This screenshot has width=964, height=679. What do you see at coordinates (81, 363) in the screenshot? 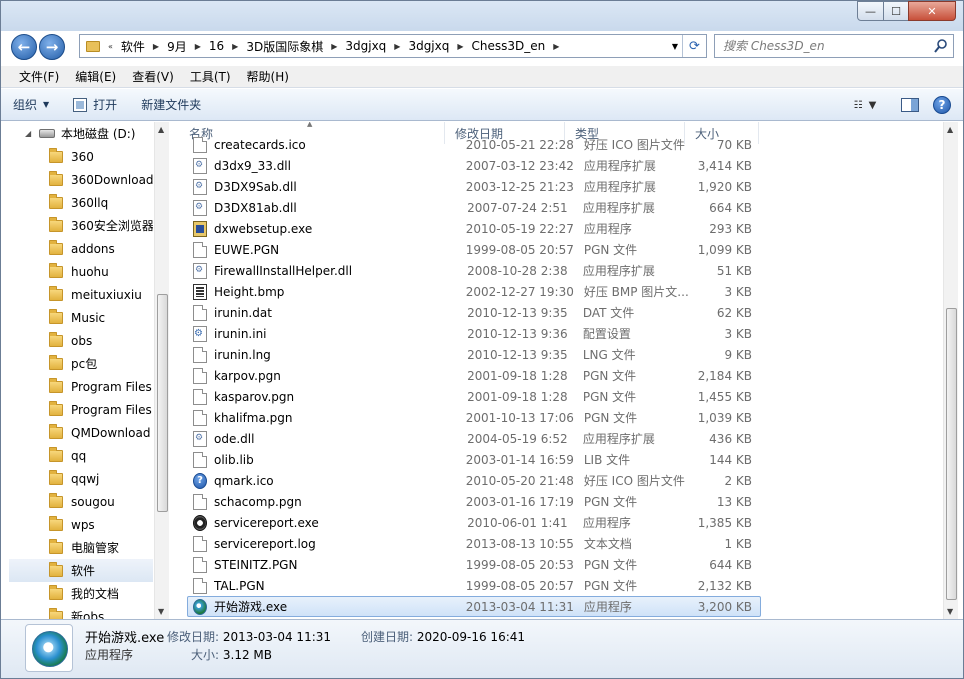
I see `nav-item-folder: pc包` at bounding box center [81, 363].